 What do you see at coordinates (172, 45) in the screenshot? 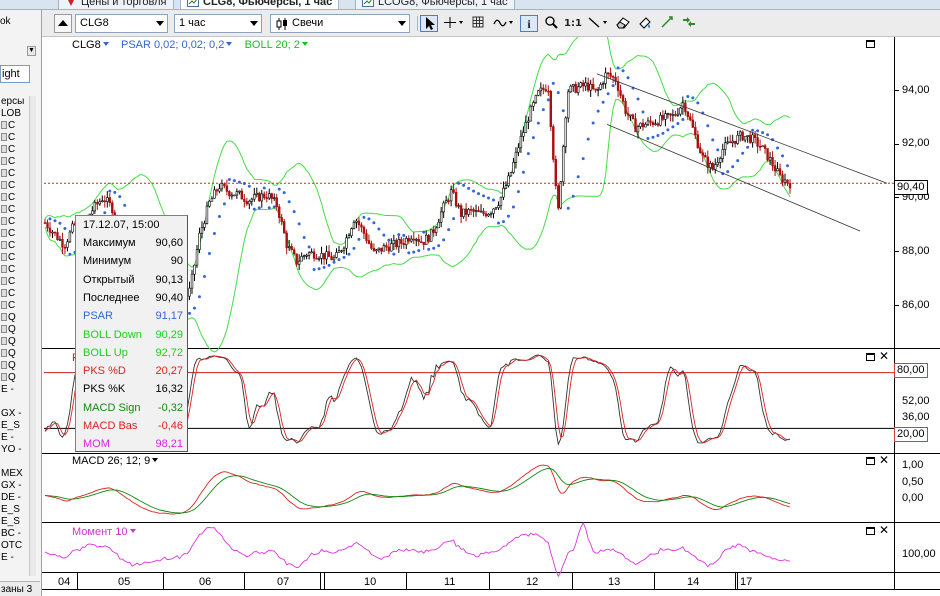
I see `legend-psar: PSAR 0,02; 0,02; 0,2` at bounding box center [172, 45].